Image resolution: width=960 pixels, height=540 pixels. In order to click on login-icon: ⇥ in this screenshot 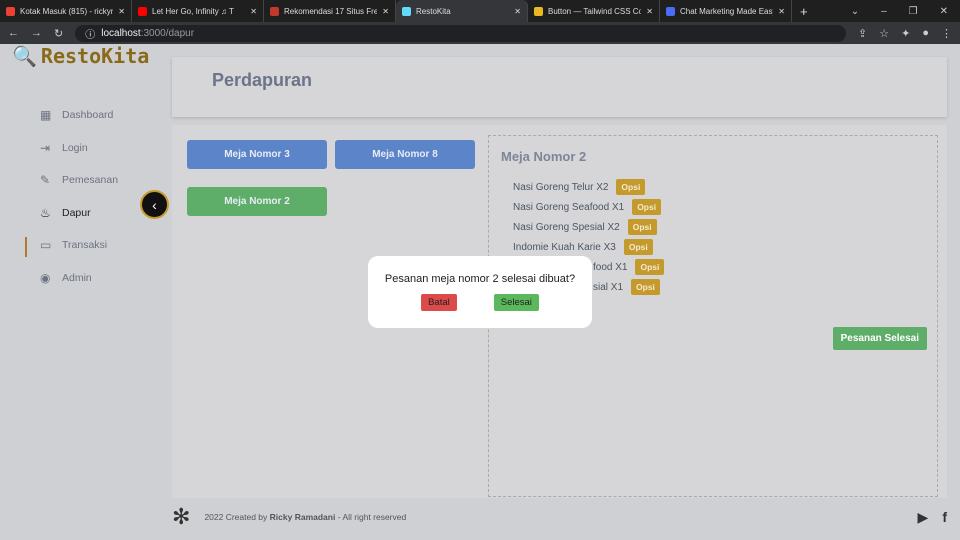, I will do `click(45, 147)`.